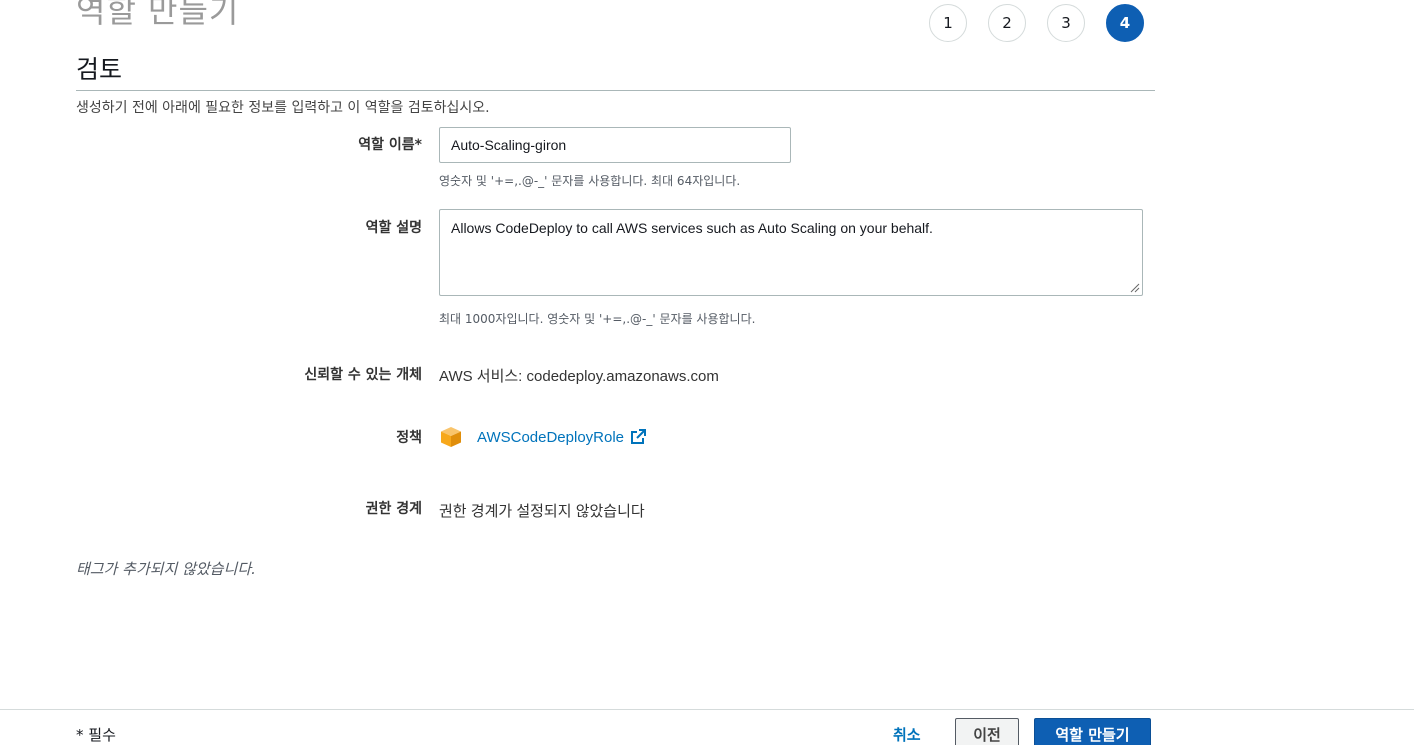  I want to click on footer-divider, so click(707, 709).